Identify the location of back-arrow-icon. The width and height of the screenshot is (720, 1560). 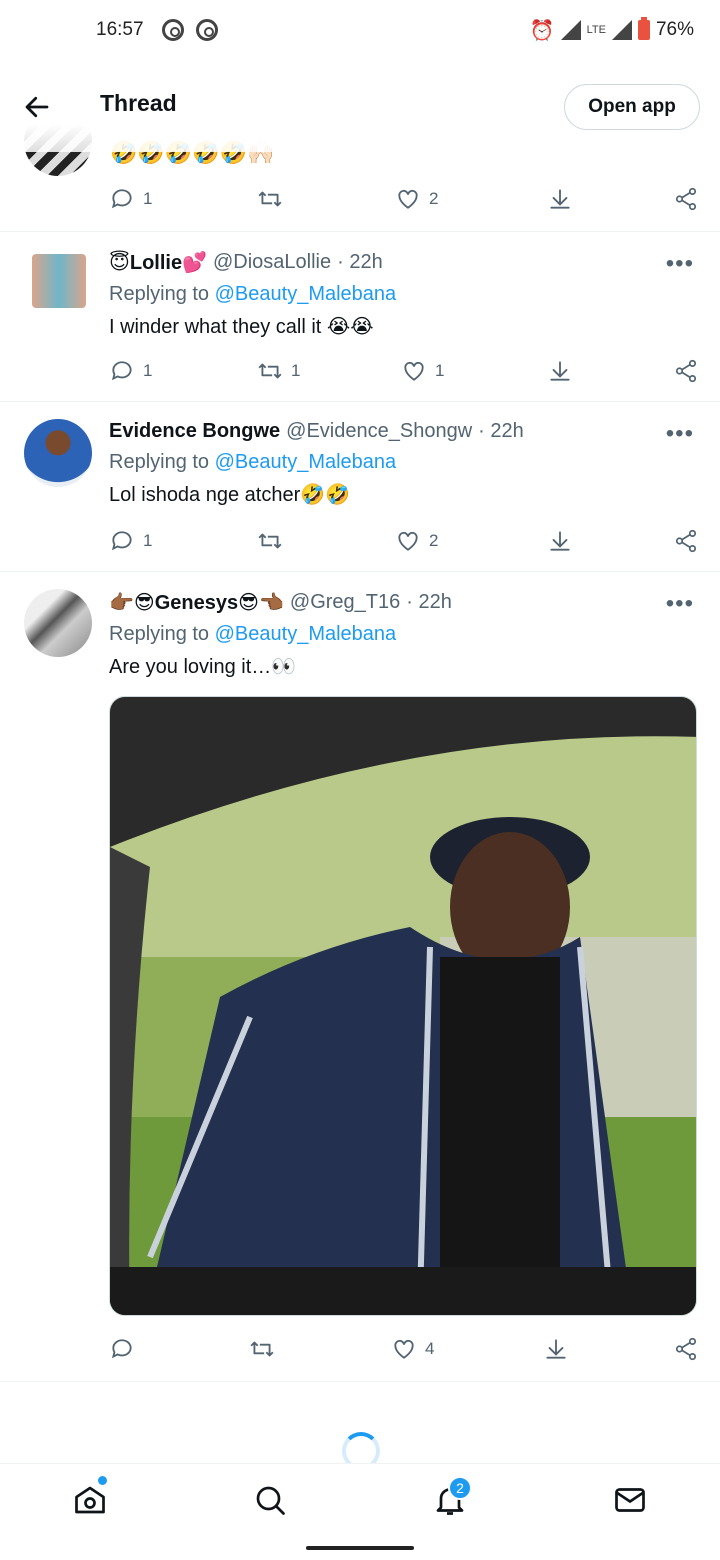
(37, 107).